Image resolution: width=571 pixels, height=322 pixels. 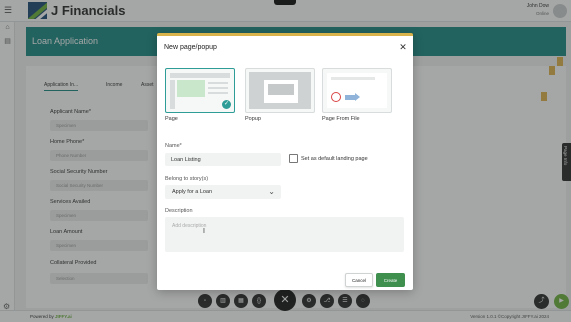 I want to click on description-label: Description, so click(x=179, y=211).